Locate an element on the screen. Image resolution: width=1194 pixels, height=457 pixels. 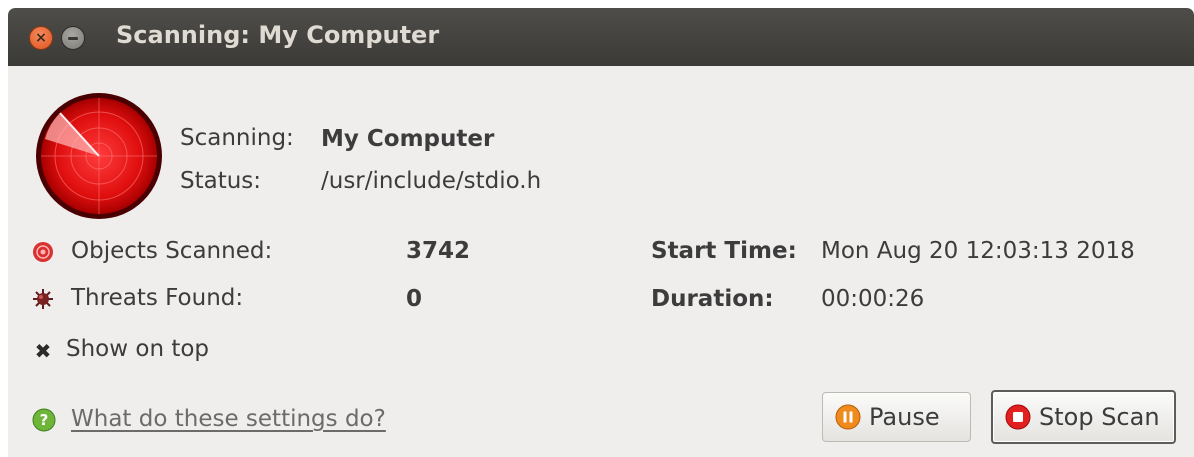
stop-scan-button: Stop Scan is located at coordinates (1083, 417).